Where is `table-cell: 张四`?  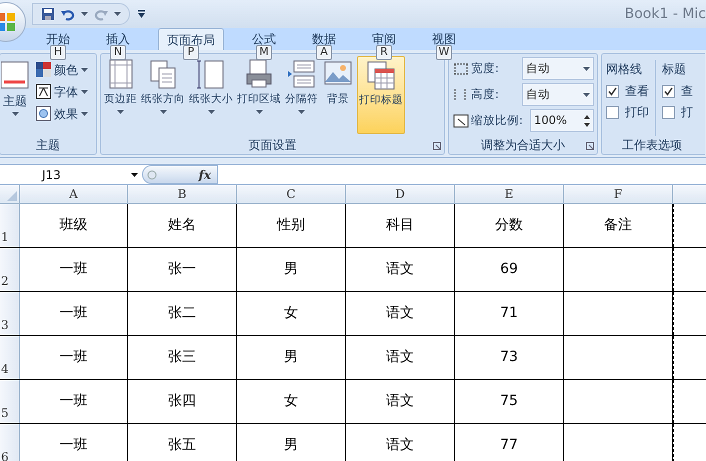
table-cell: 张四 is located at coordinates (182, 401).